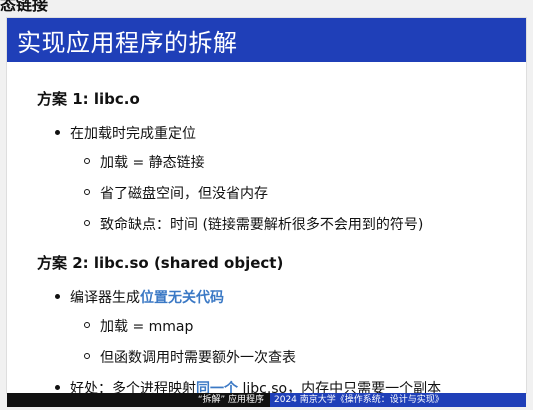  Describe the element at coordinates (147, 327) in the screenshot. I see `sub-bullet-text: 加载 = mmap` at that location.